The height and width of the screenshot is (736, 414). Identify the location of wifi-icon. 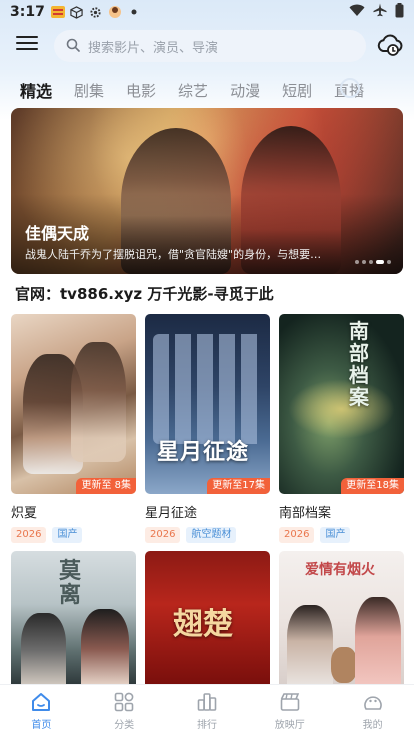
(357, 12).